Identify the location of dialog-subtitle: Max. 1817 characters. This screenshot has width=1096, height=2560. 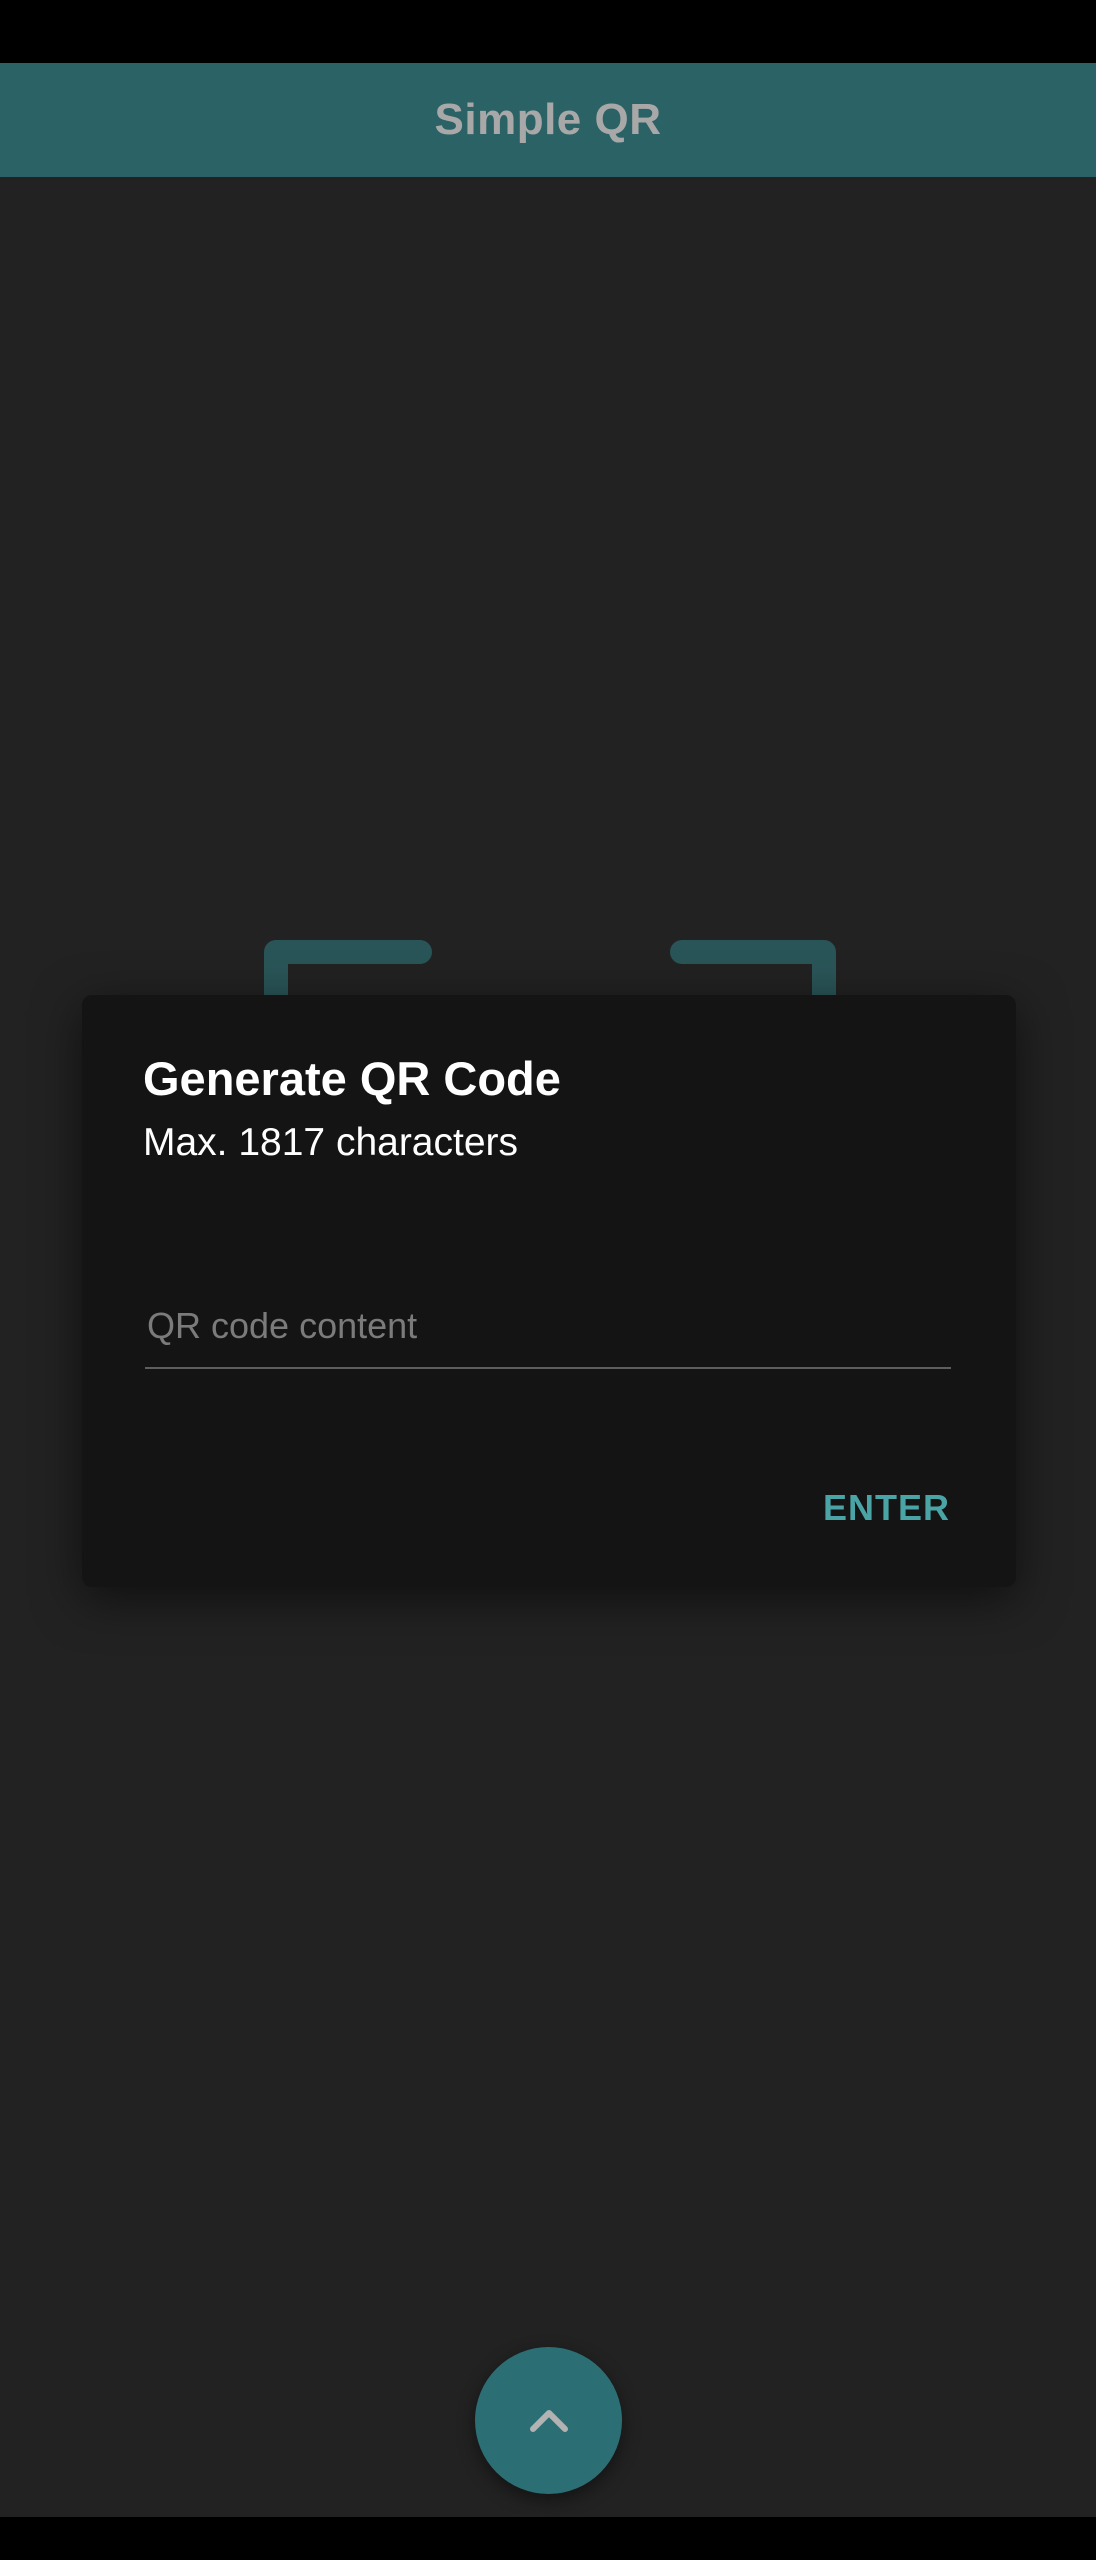
(331, 1142).